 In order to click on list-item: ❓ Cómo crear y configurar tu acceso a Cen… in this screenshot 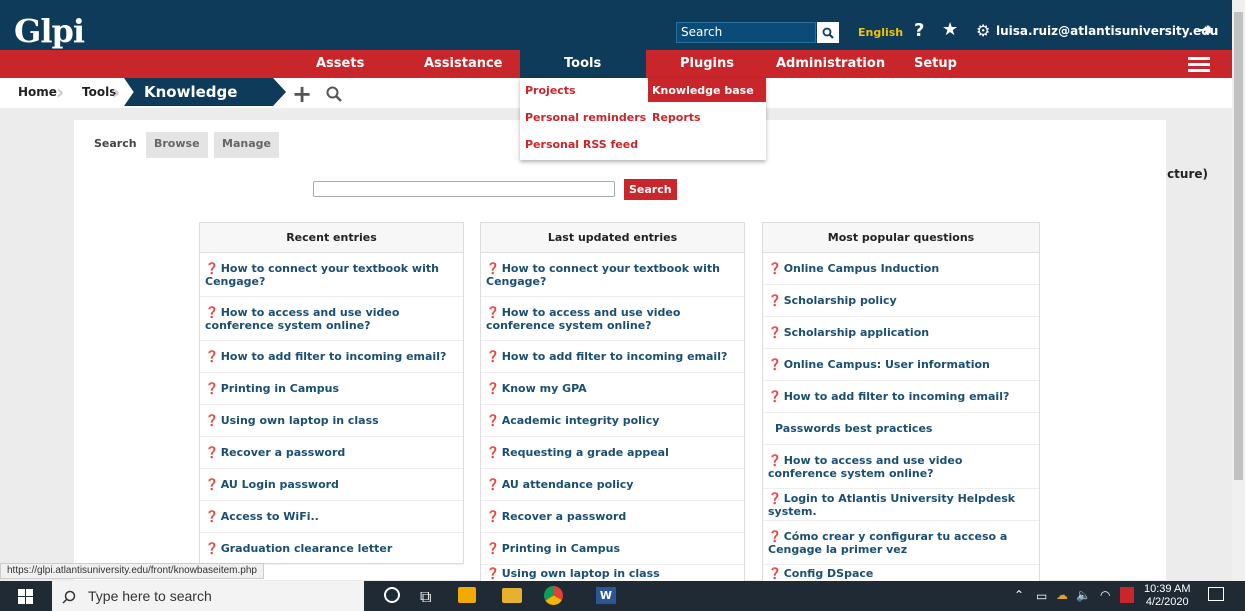, I will do `click(901, 543)`.